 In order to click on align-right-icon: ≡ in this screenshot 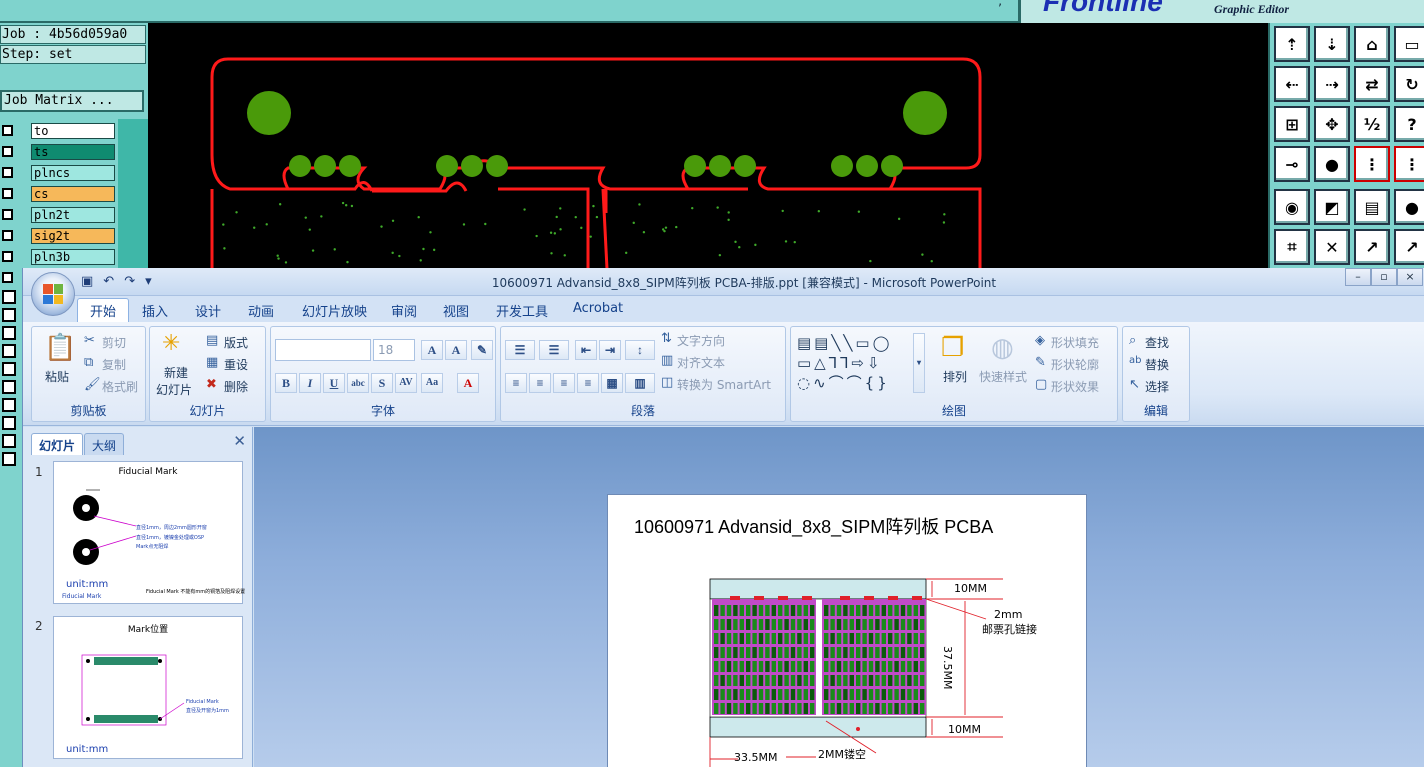, I will do `click(564, 383)`.